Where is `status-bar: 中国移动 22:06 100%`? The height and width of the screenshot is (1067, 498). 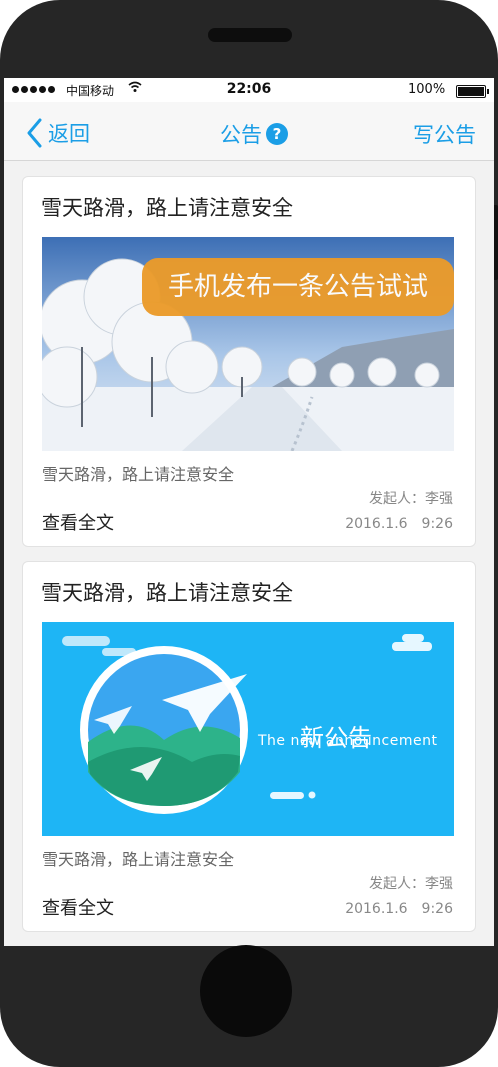
status-bar: 中国移动 22:06 100% is located at coordinates (249, 90).